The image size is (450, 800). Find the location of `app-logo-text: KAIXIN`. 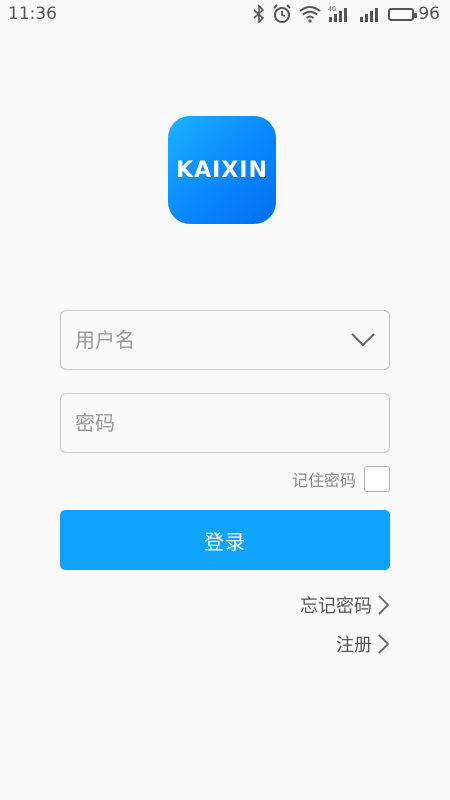

app-logo-text: KAIXIN is located at coordinates (222, 170).